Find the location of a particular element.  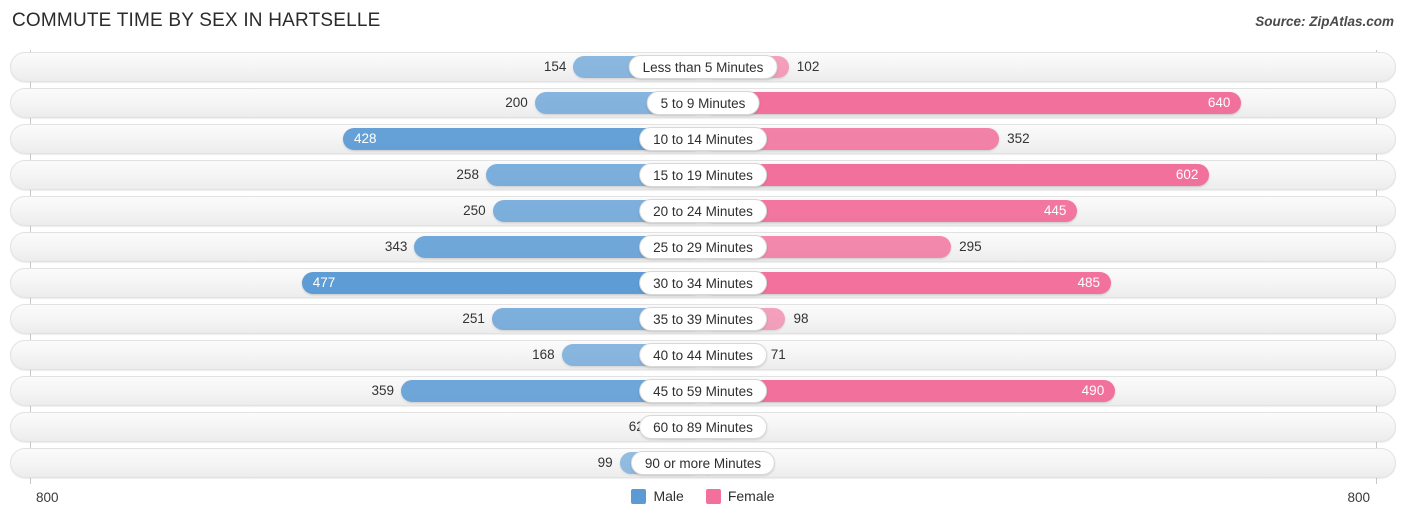

chart-row: 250 445 20 to 24 Minutes is located at coordinates (703, 211).